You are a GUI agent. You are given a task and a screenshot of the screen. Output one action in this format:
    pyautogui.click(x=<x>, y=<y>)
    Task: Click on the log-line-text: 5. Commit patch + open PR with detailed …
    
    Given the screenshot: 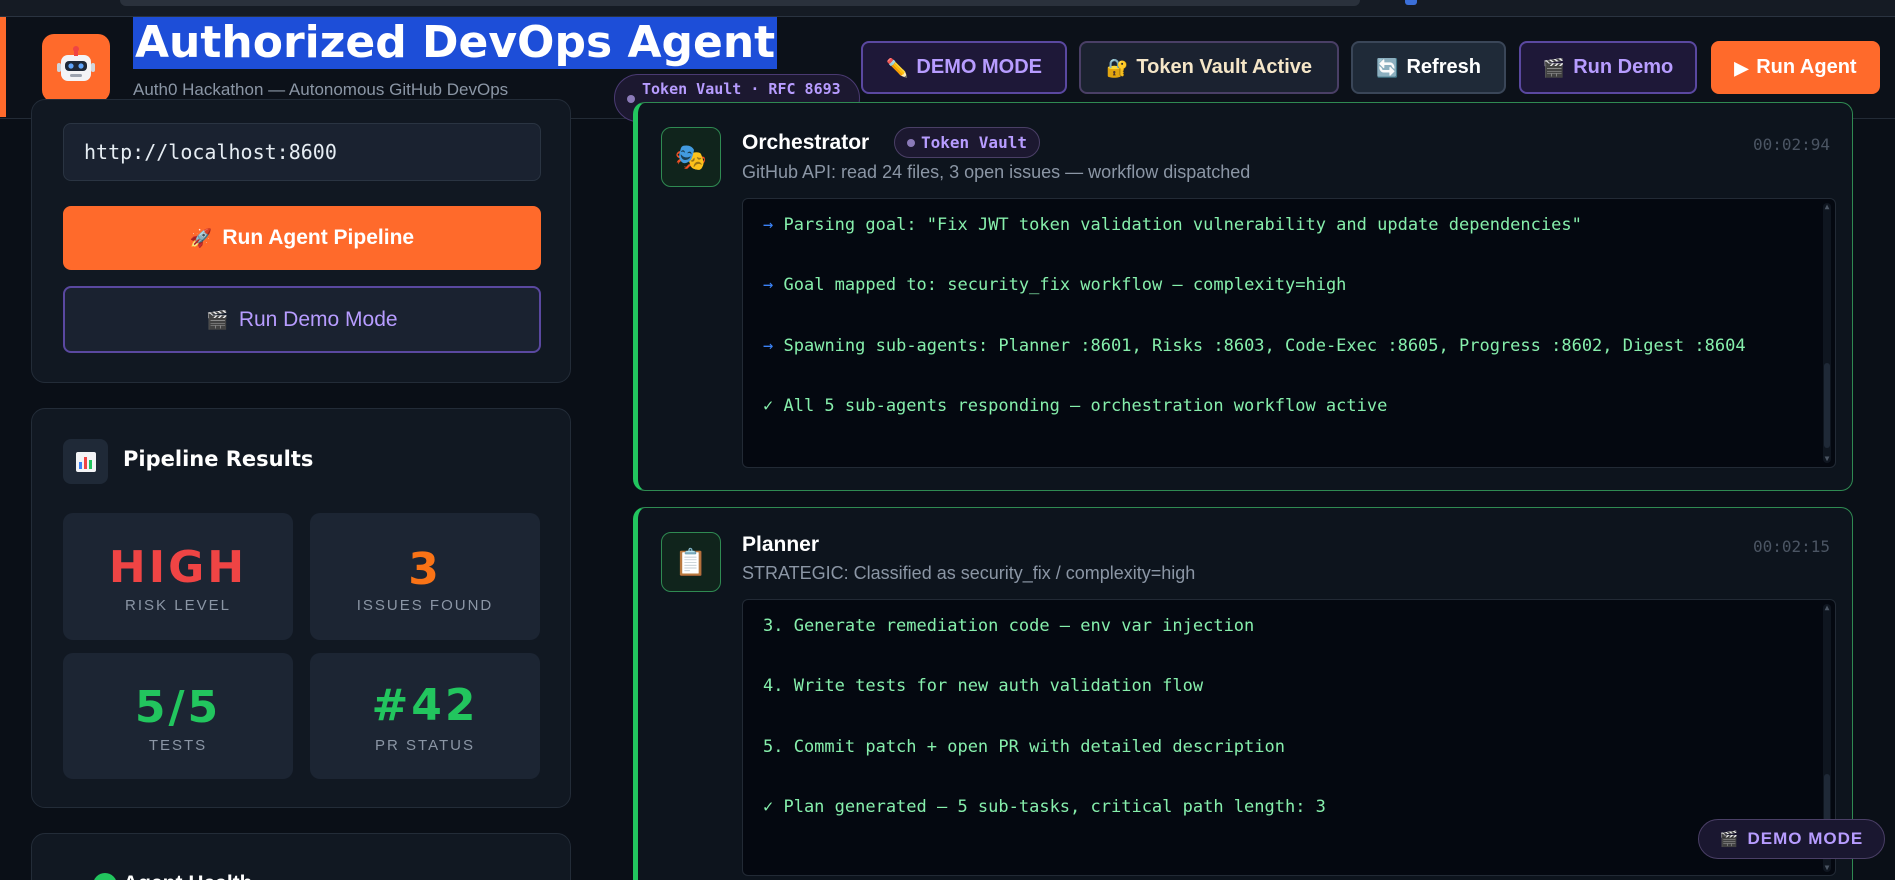 What is the action you would take?
    pyautogui.click(x=1024, y=747)
    